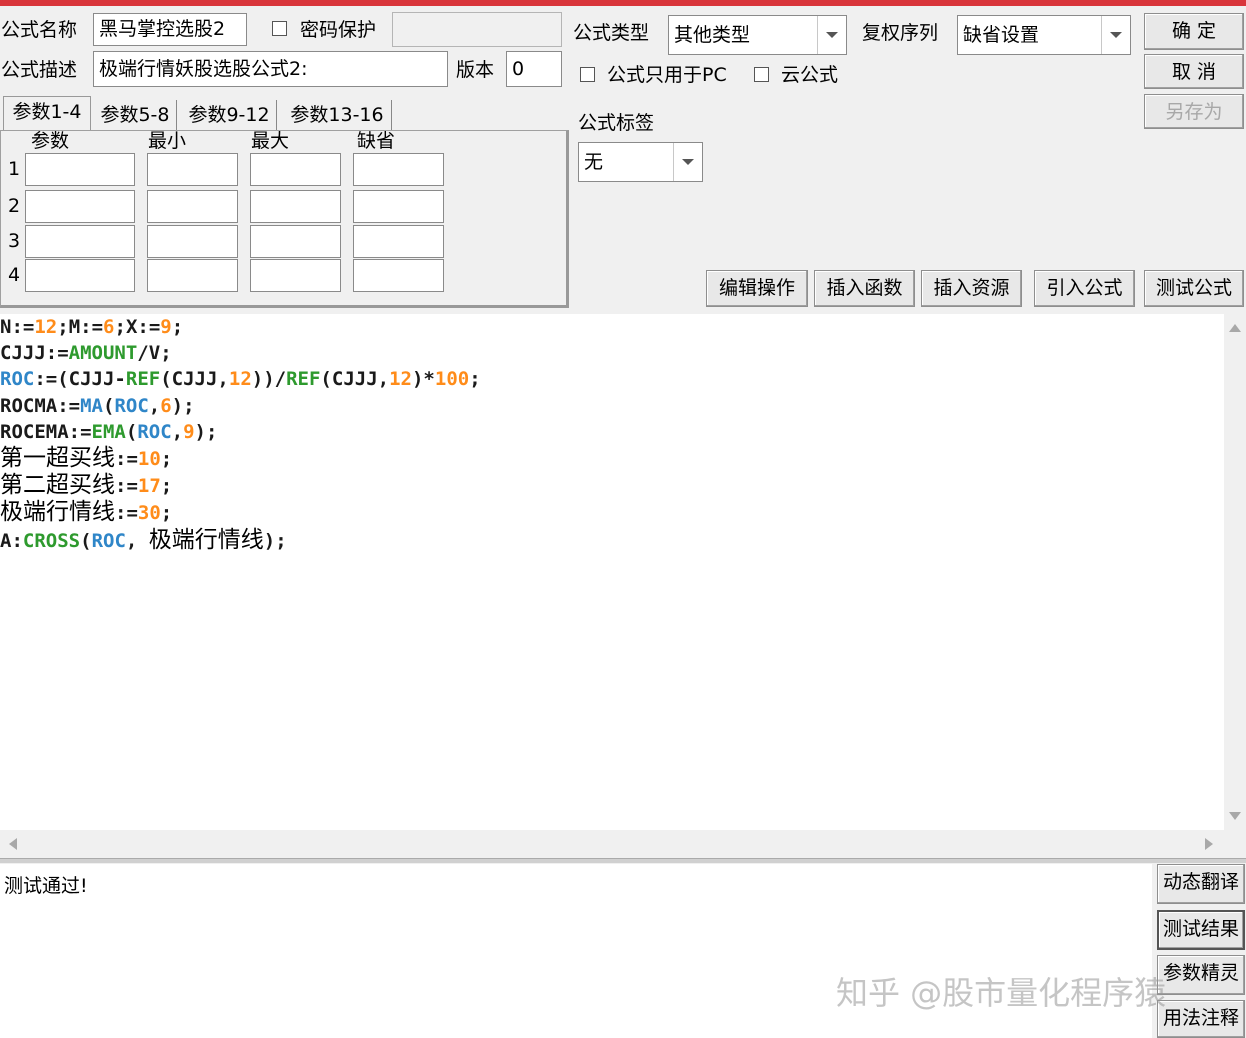  I want to click on version-label: 版本, so click(475, 70).